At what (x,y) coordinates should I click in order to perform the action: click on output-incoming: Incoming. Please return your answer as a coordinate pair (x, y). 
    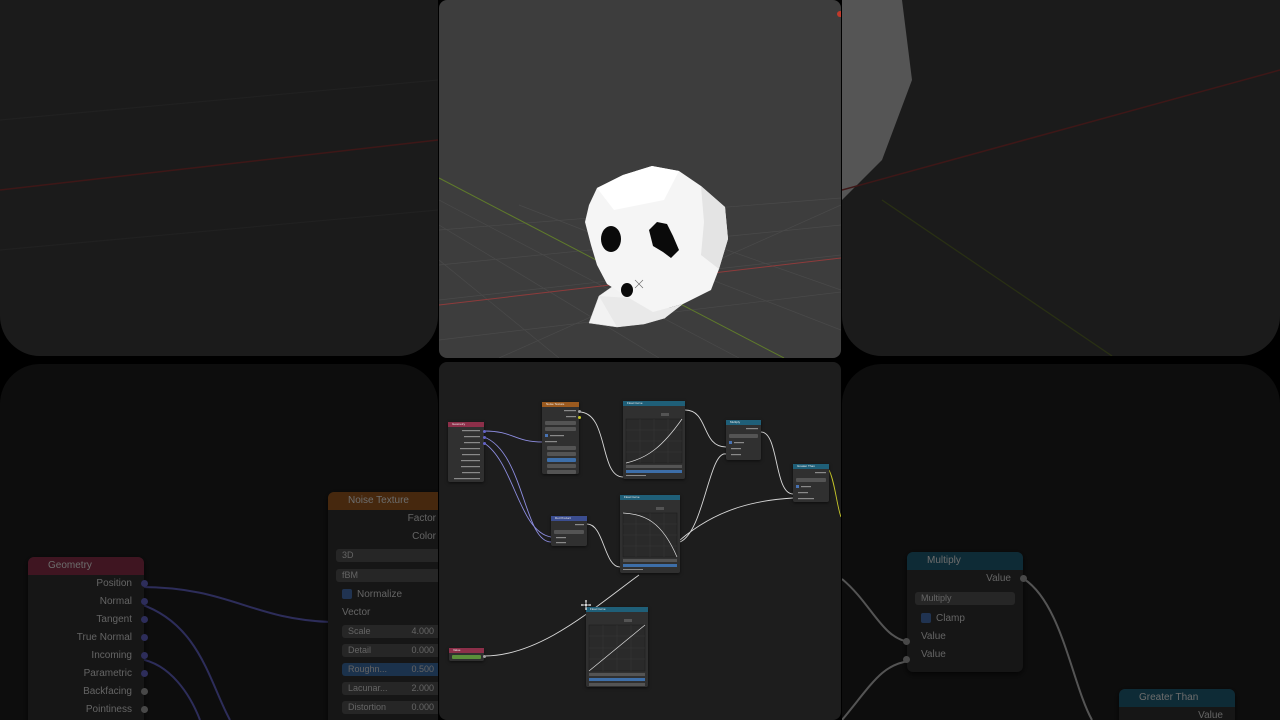
    Looking at the image, I should click on (111, 655).